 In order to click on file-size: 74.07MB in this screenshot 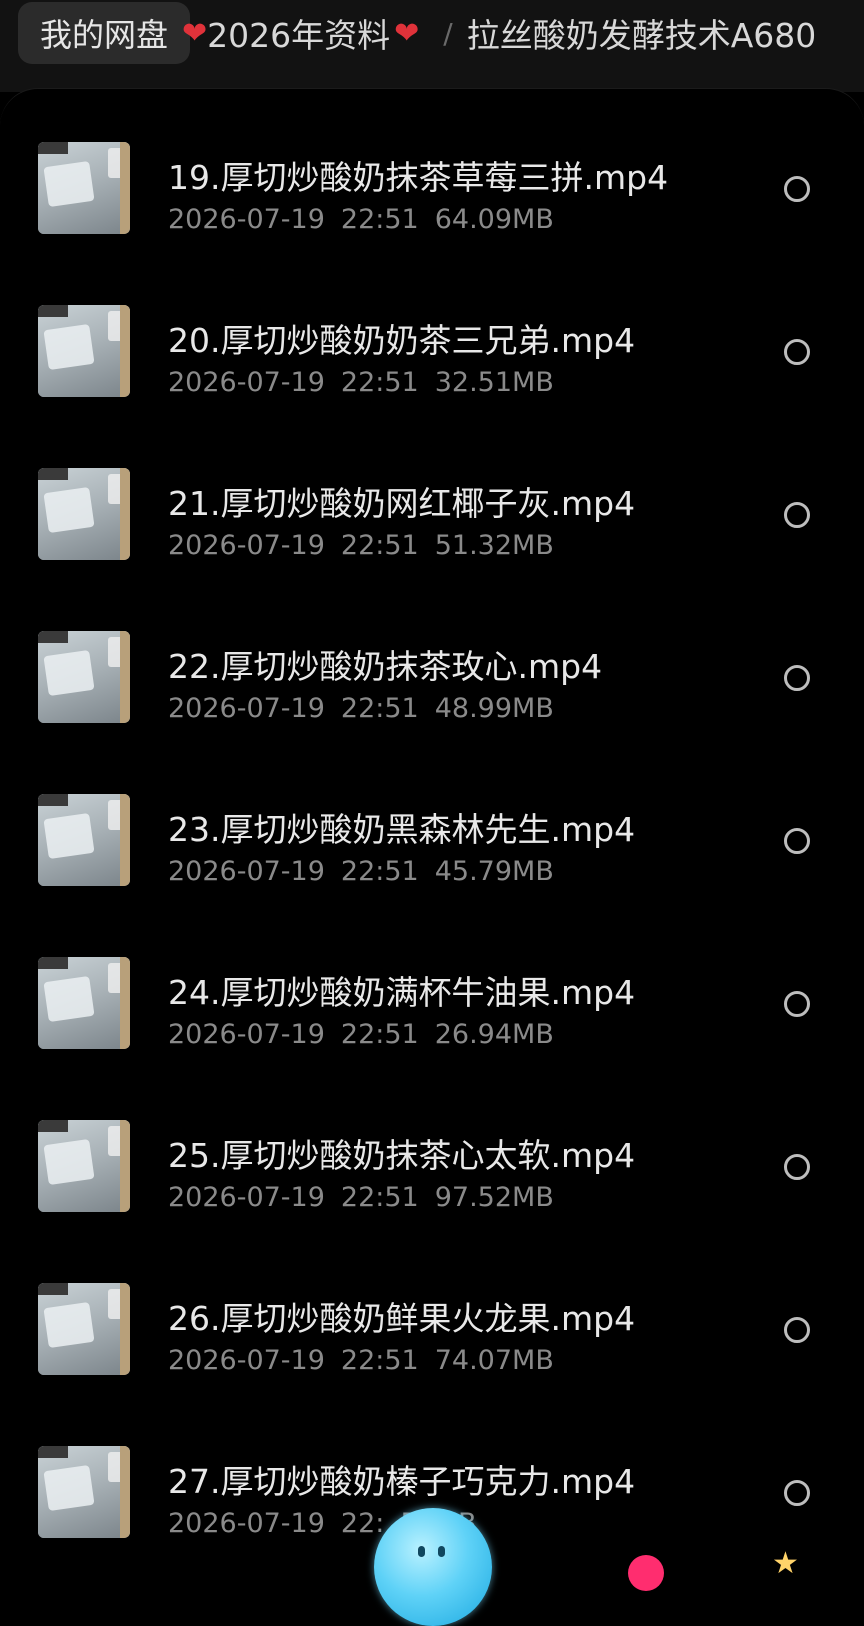, I will do `click(494, 1360)`.